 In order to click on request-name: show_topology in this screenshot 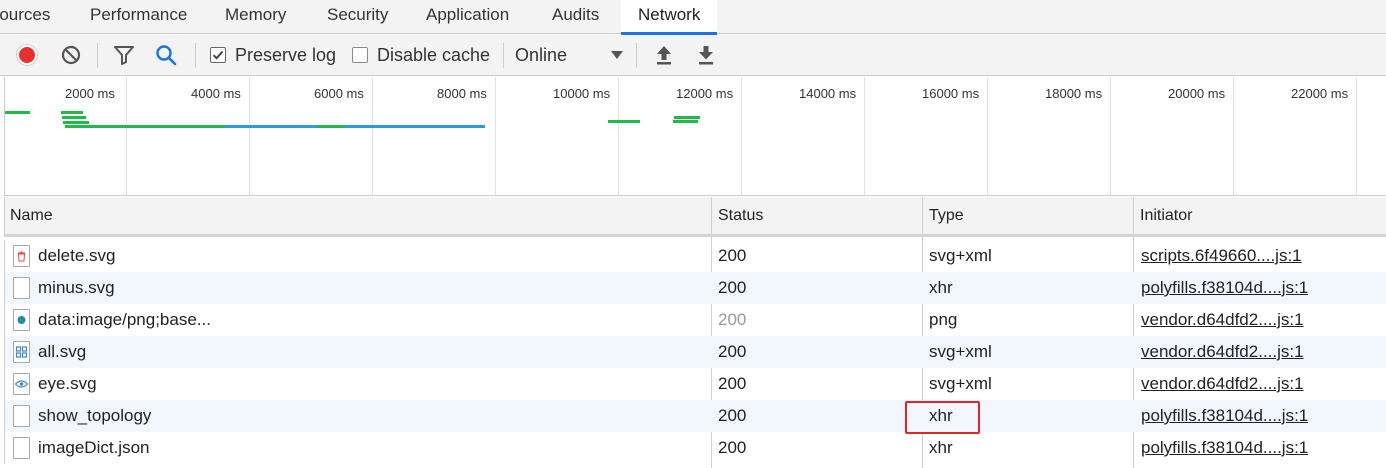, I will do `click(95, 415)`.